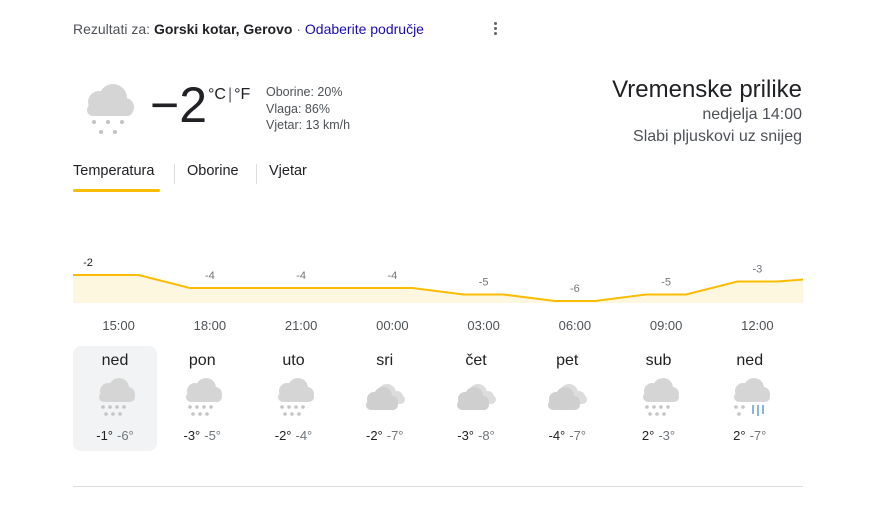 The width and height of the screenshot is (890, 518). I want to click on day-temps: 2° -7°, so click(750, 435).